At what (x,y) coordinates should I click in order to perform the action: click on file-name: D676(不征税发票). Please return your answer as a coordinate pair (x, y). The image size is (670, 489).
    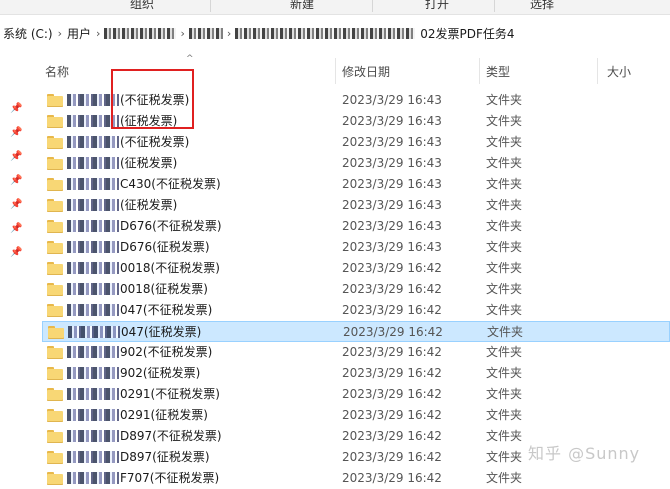
    Looking at the image, I should click on (144, 226).